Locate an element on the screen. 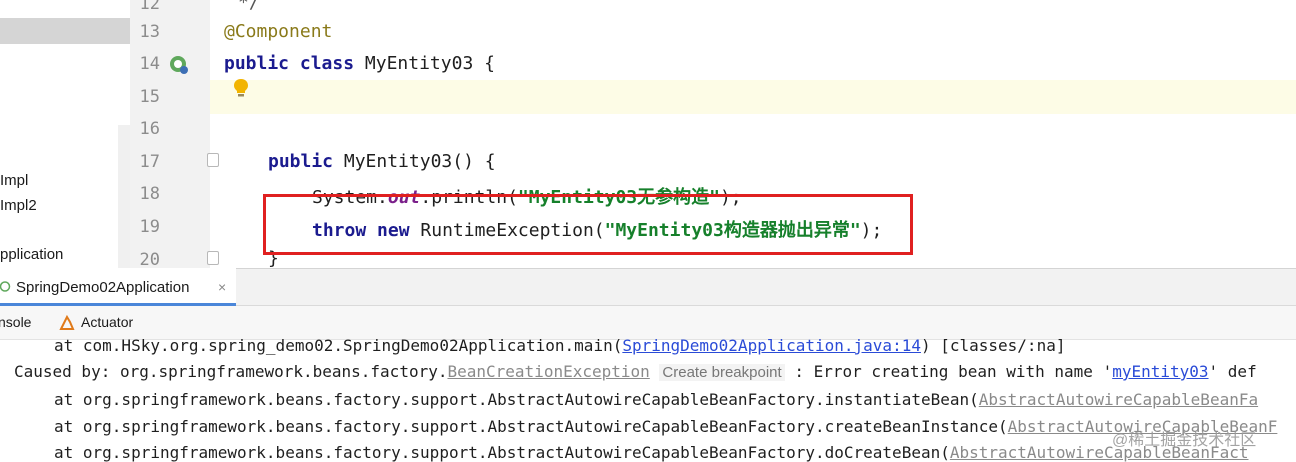 The image size is (1296, 462). project-item-impl: Impl is located at coordinates (14, 180).